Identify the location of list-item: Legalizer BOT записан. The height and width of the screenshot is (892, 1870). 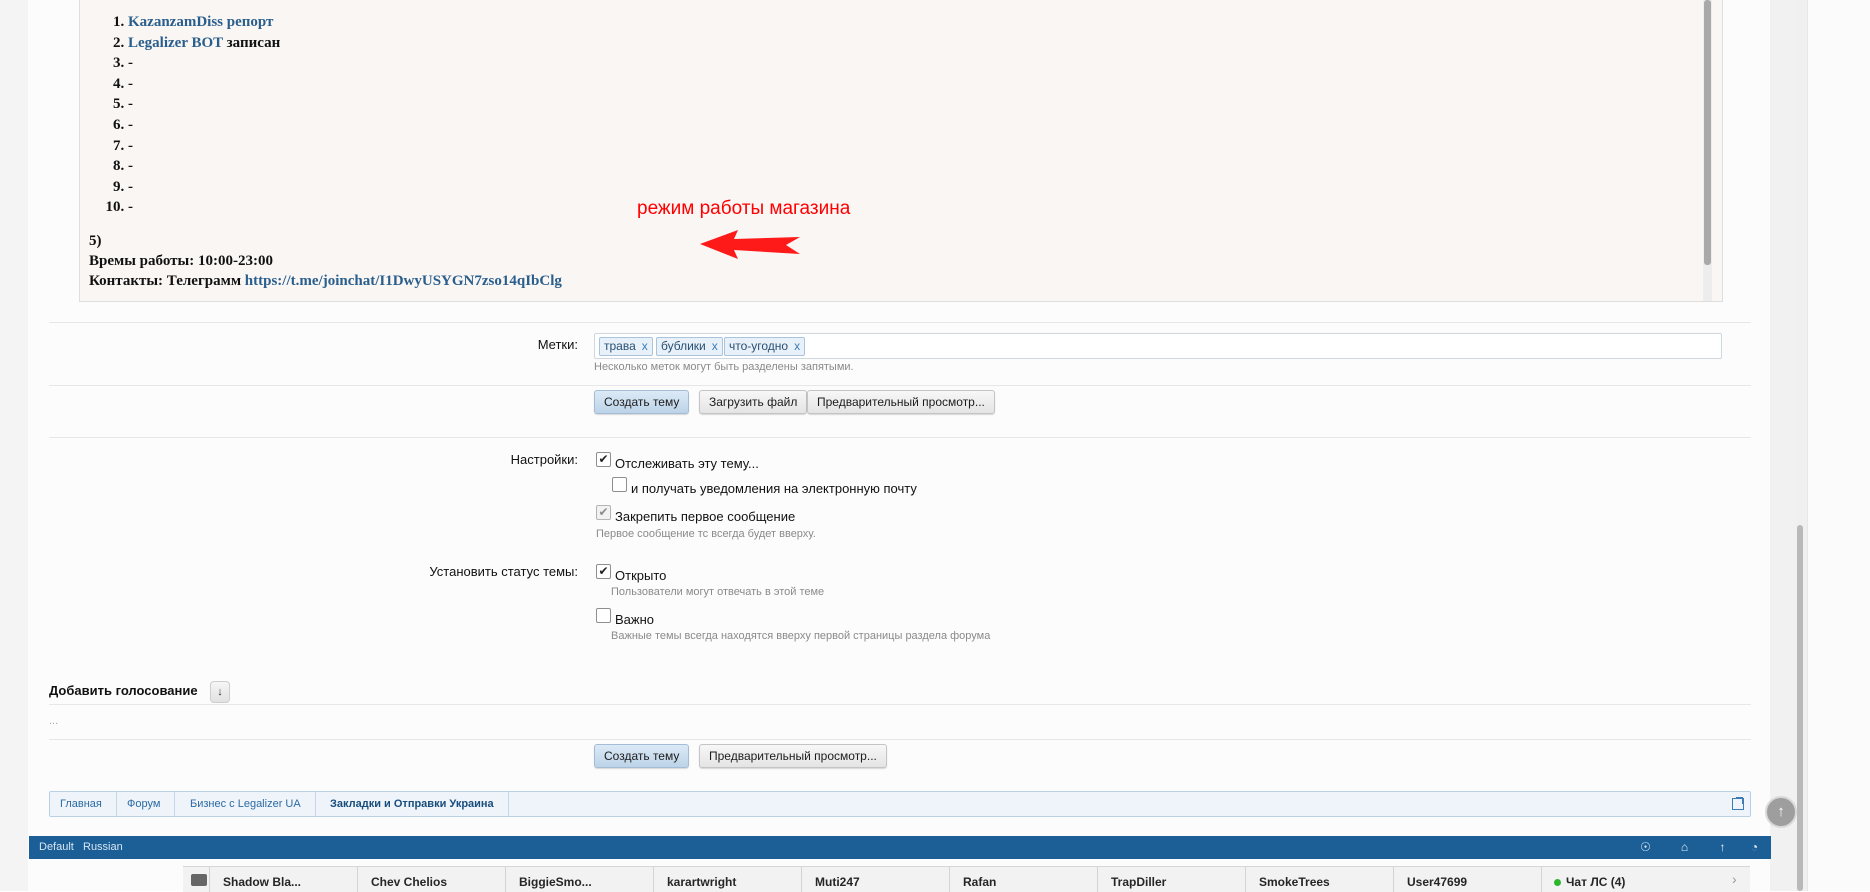
(204, 43).